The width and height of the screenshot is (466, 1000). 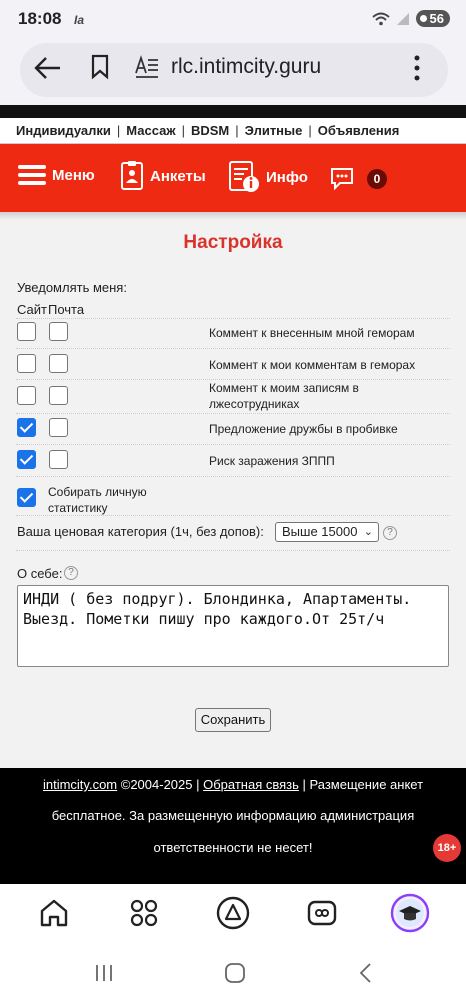 What do you see at coordinates (58, 459) in the screenshot?
I see `option-5-mail-checkbox` at bounding box center [58, 459].